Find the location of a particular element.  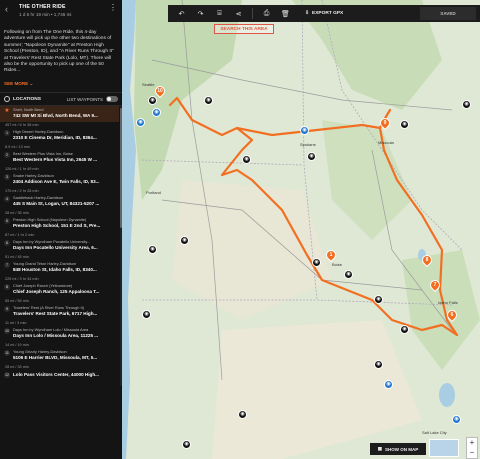

origin-star-icon: ★ is located at coordinates (7, 111).